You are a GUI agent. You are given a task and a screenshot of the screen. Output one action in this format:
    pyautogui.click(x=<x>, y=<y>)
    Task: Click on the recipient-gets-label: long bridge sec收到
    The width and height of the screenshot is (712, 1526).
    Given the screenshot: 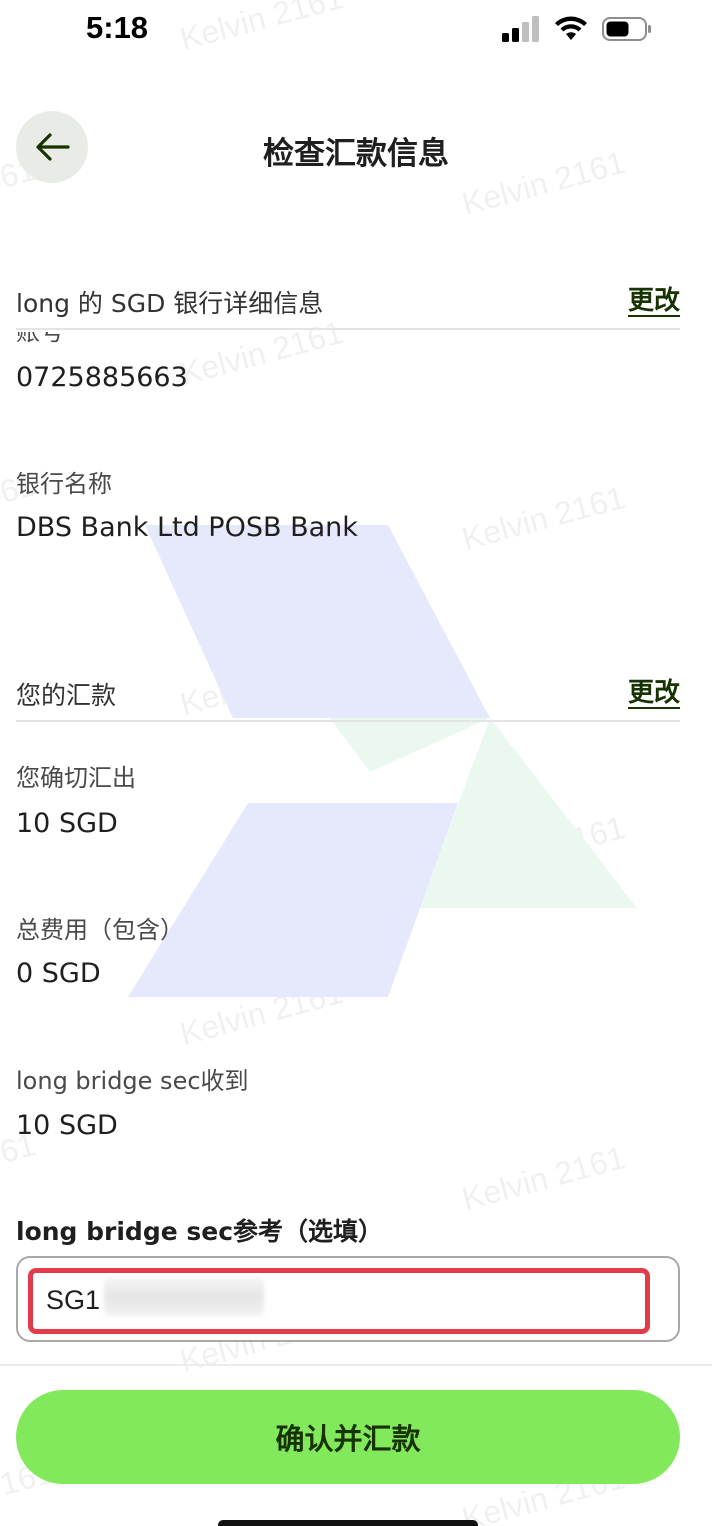 What is the action you would take?
    pyautogui.click(x=132, y=1081)
    